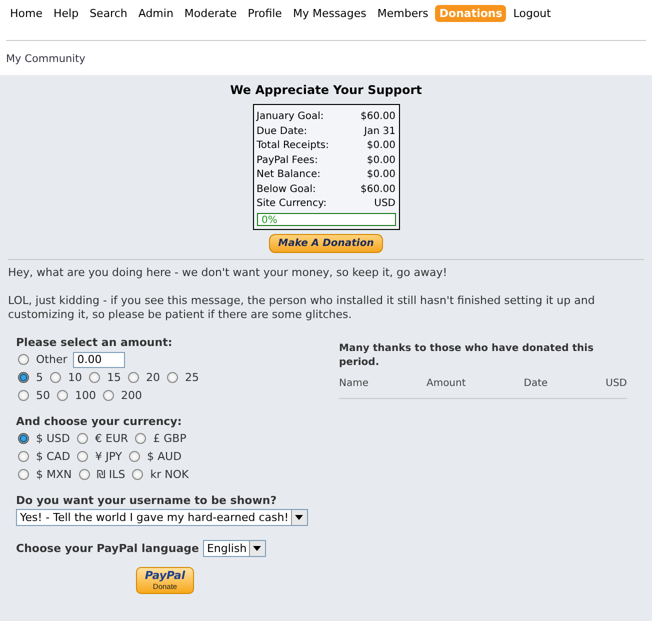 Image resolution: width=652 pixels, height=621 pixels. Describe the element at coordinates (85, 395) in the screenshot. I see `option-label: 100` at that location.